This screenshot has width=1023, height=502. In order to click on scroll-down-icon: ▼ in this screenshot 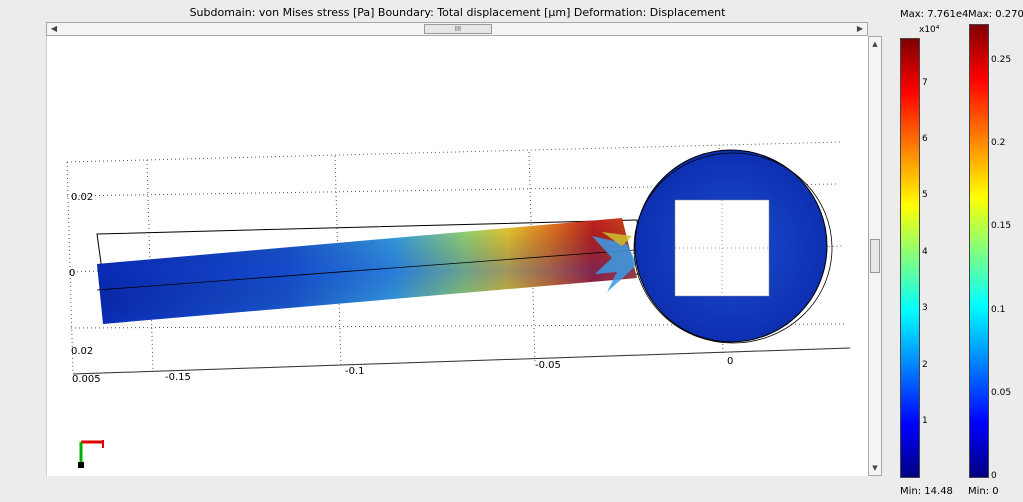, I will do `click(875, 468)`.